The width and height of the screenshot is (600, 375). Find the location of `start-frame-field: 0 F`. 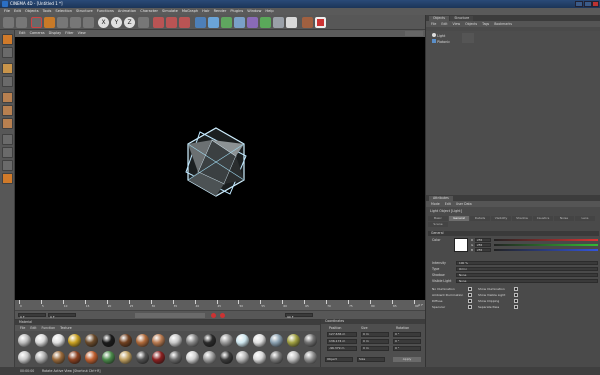

start-frame-field: 0 F is located at coordinates (62, 316).